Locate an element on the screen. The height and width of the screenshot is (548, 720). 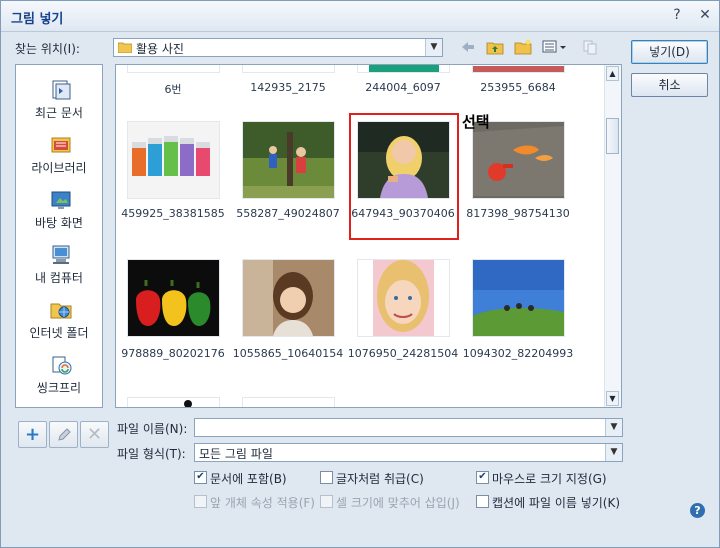
cancel-button: 취소 is located at coordinates (669, 85).